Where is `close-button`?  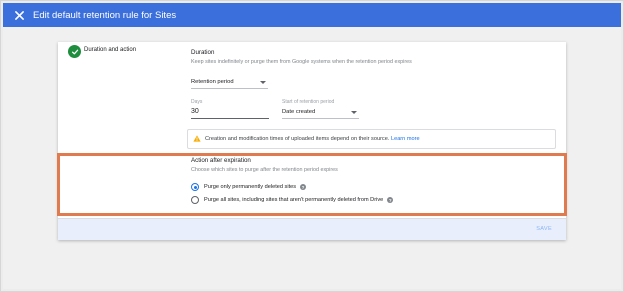
close-button is located at coordinates (19, 15).